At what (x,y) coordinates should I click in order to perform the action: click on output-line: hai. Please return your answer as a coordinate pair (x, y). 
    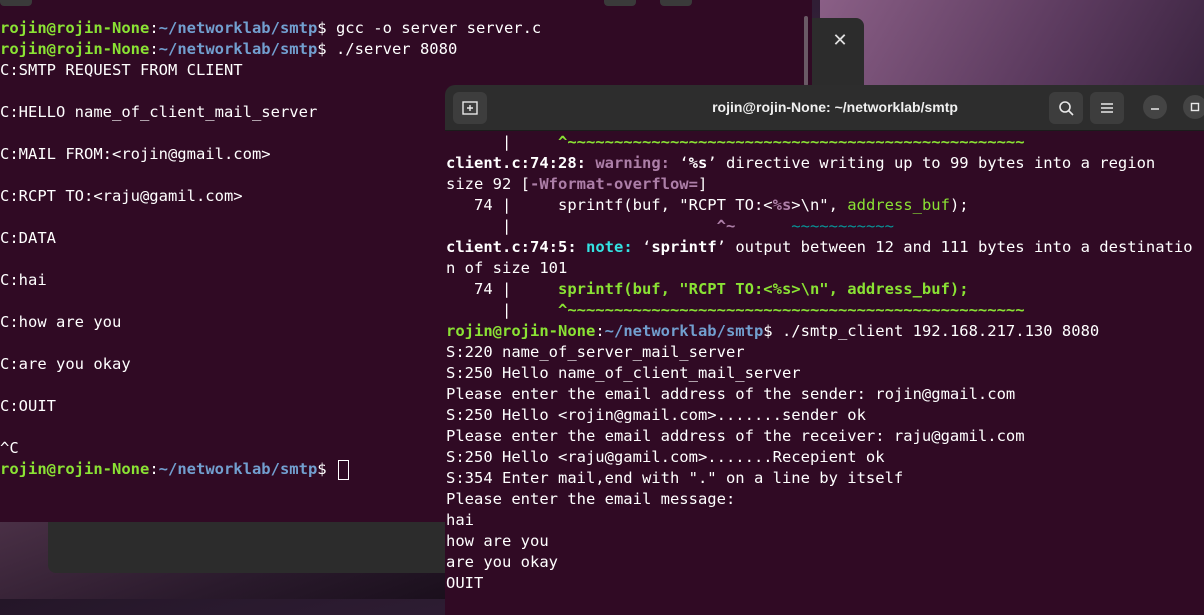
    Looking at the image, I should click on (460, 520).